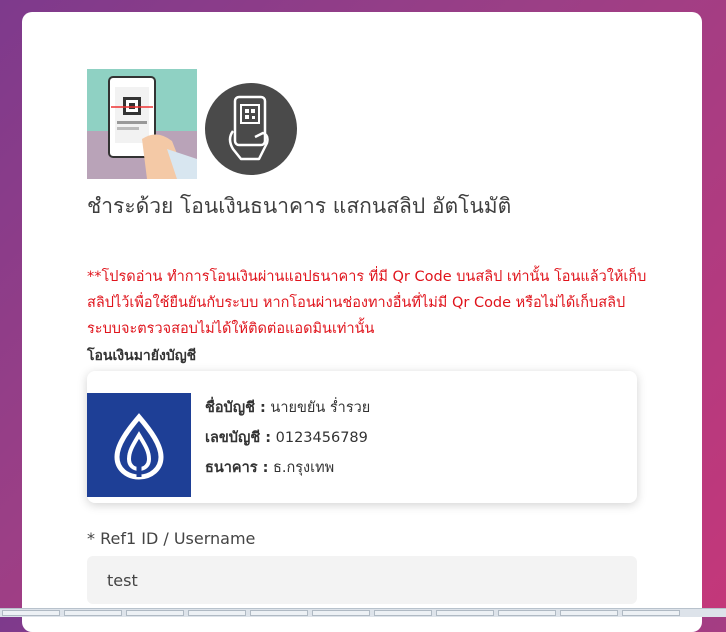 The image size is (726, 632). I want to click on bank-name-row: ธนาคาร : ธ.กรุงเทพ, so click(287, 468).